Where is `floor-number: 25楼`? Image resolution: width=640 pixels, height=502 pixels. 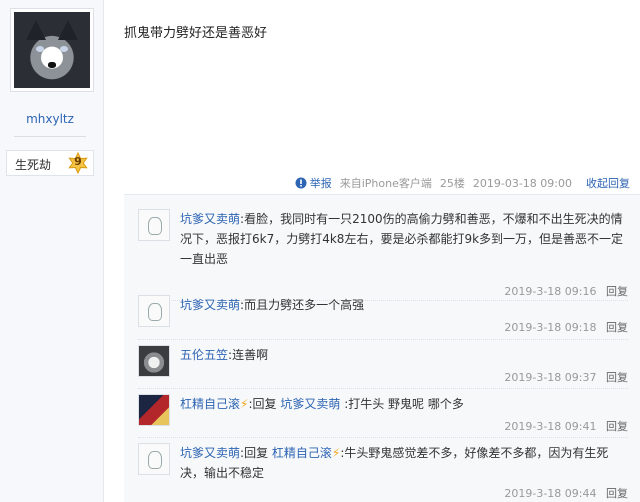
floor-number: 25楼 is located at coordinates (452, 183).